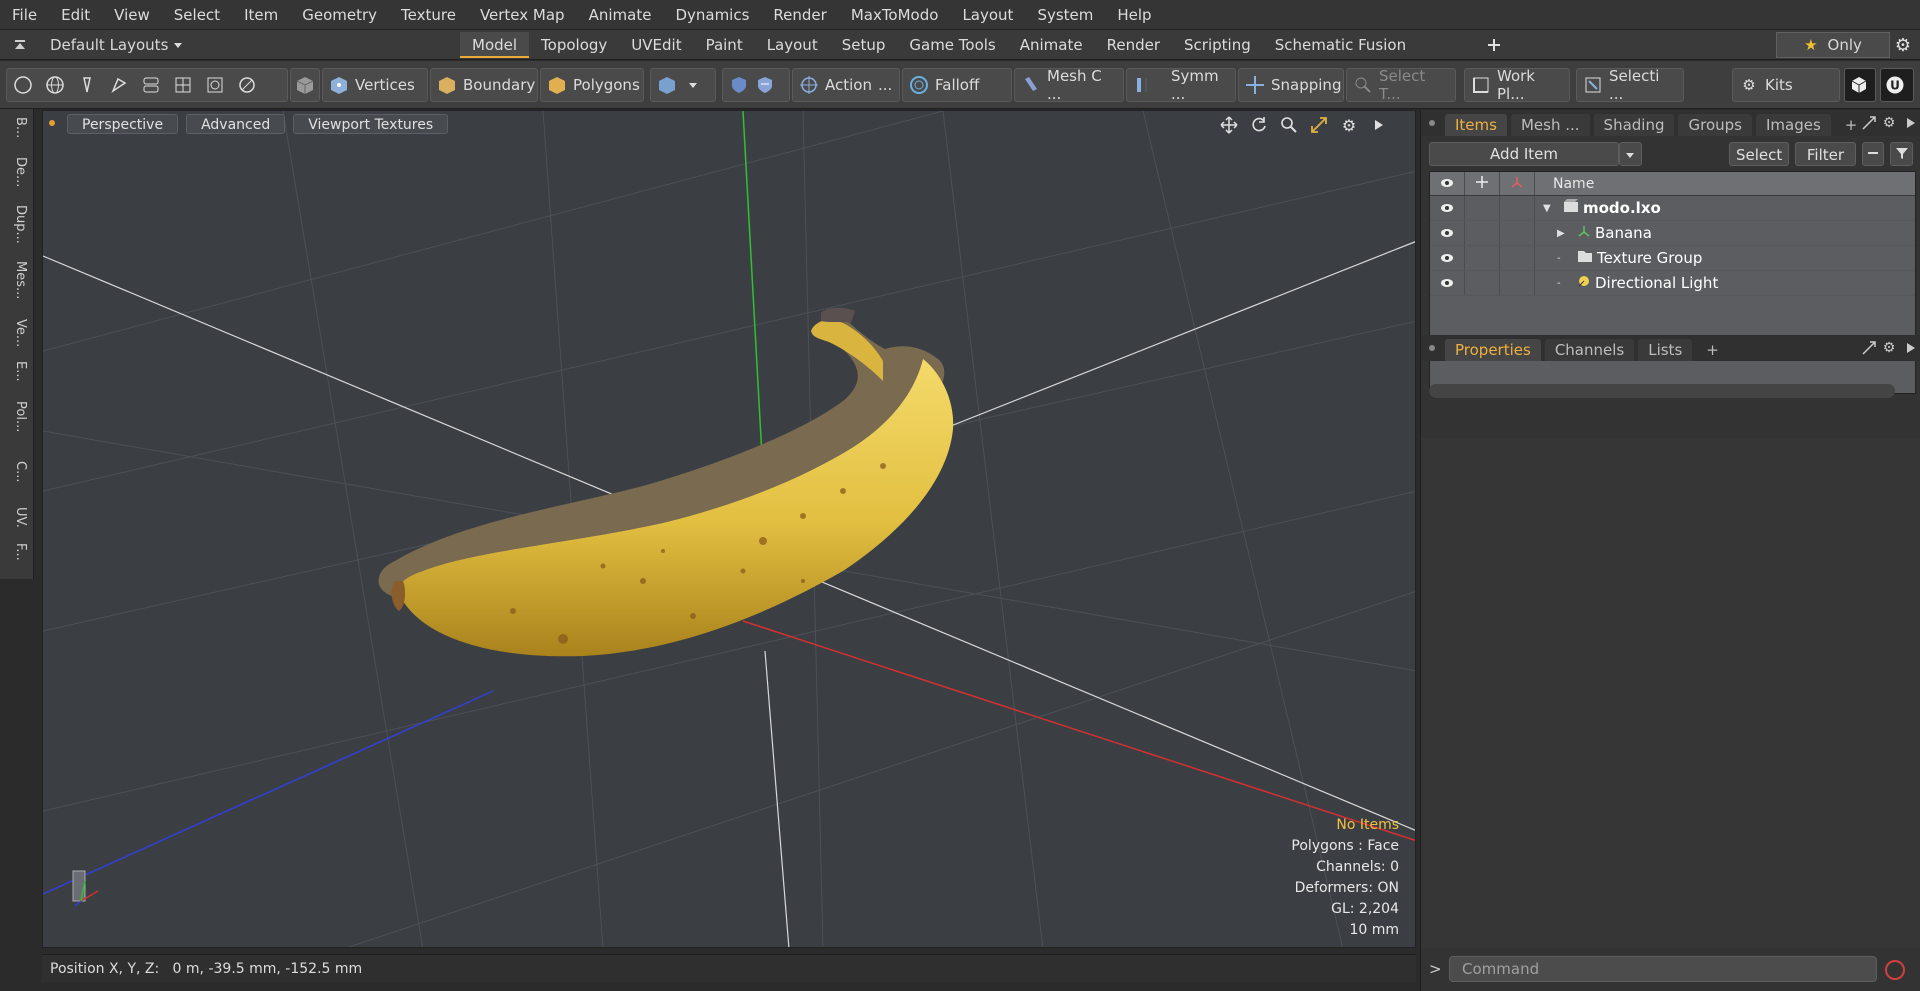  What do you see at coordinates (792, 45) in the screenshot?
I see `tab-layout: Layout` at bounding box center [792, 45].